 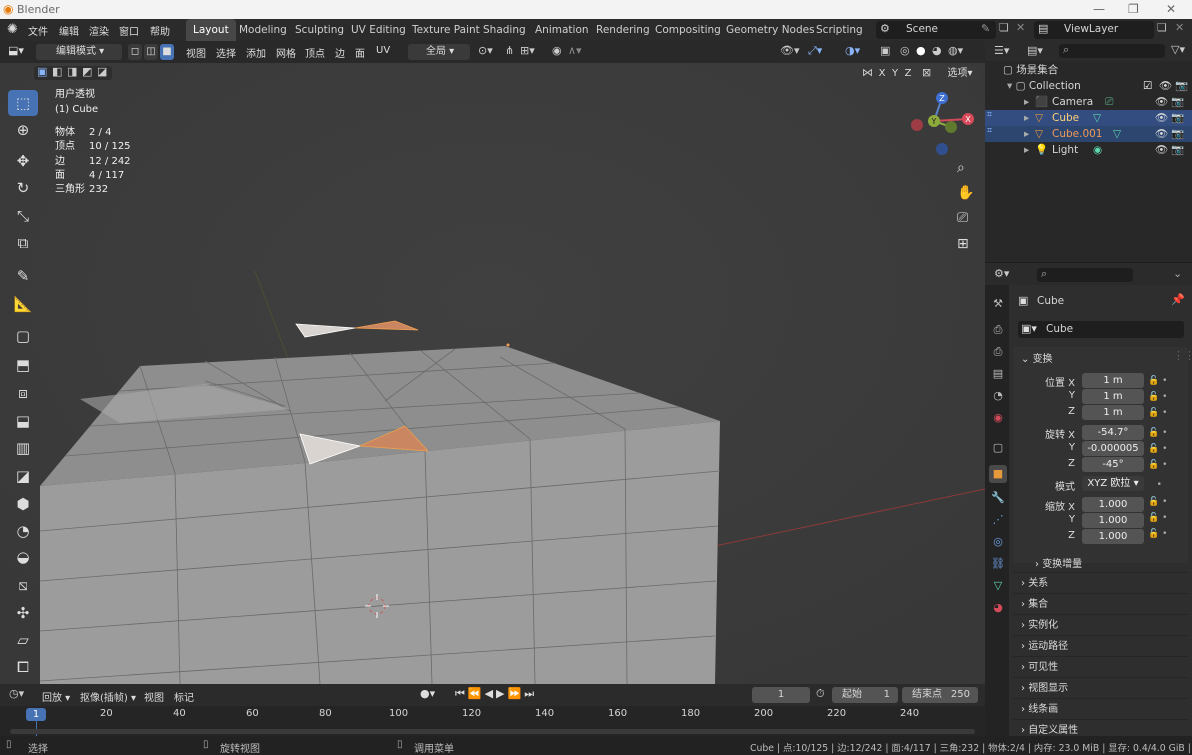 What do you see at coordinates (623, 30) in the screenshot?
I see `tab-rendering: Rendering` at bounding box center [623, 30].